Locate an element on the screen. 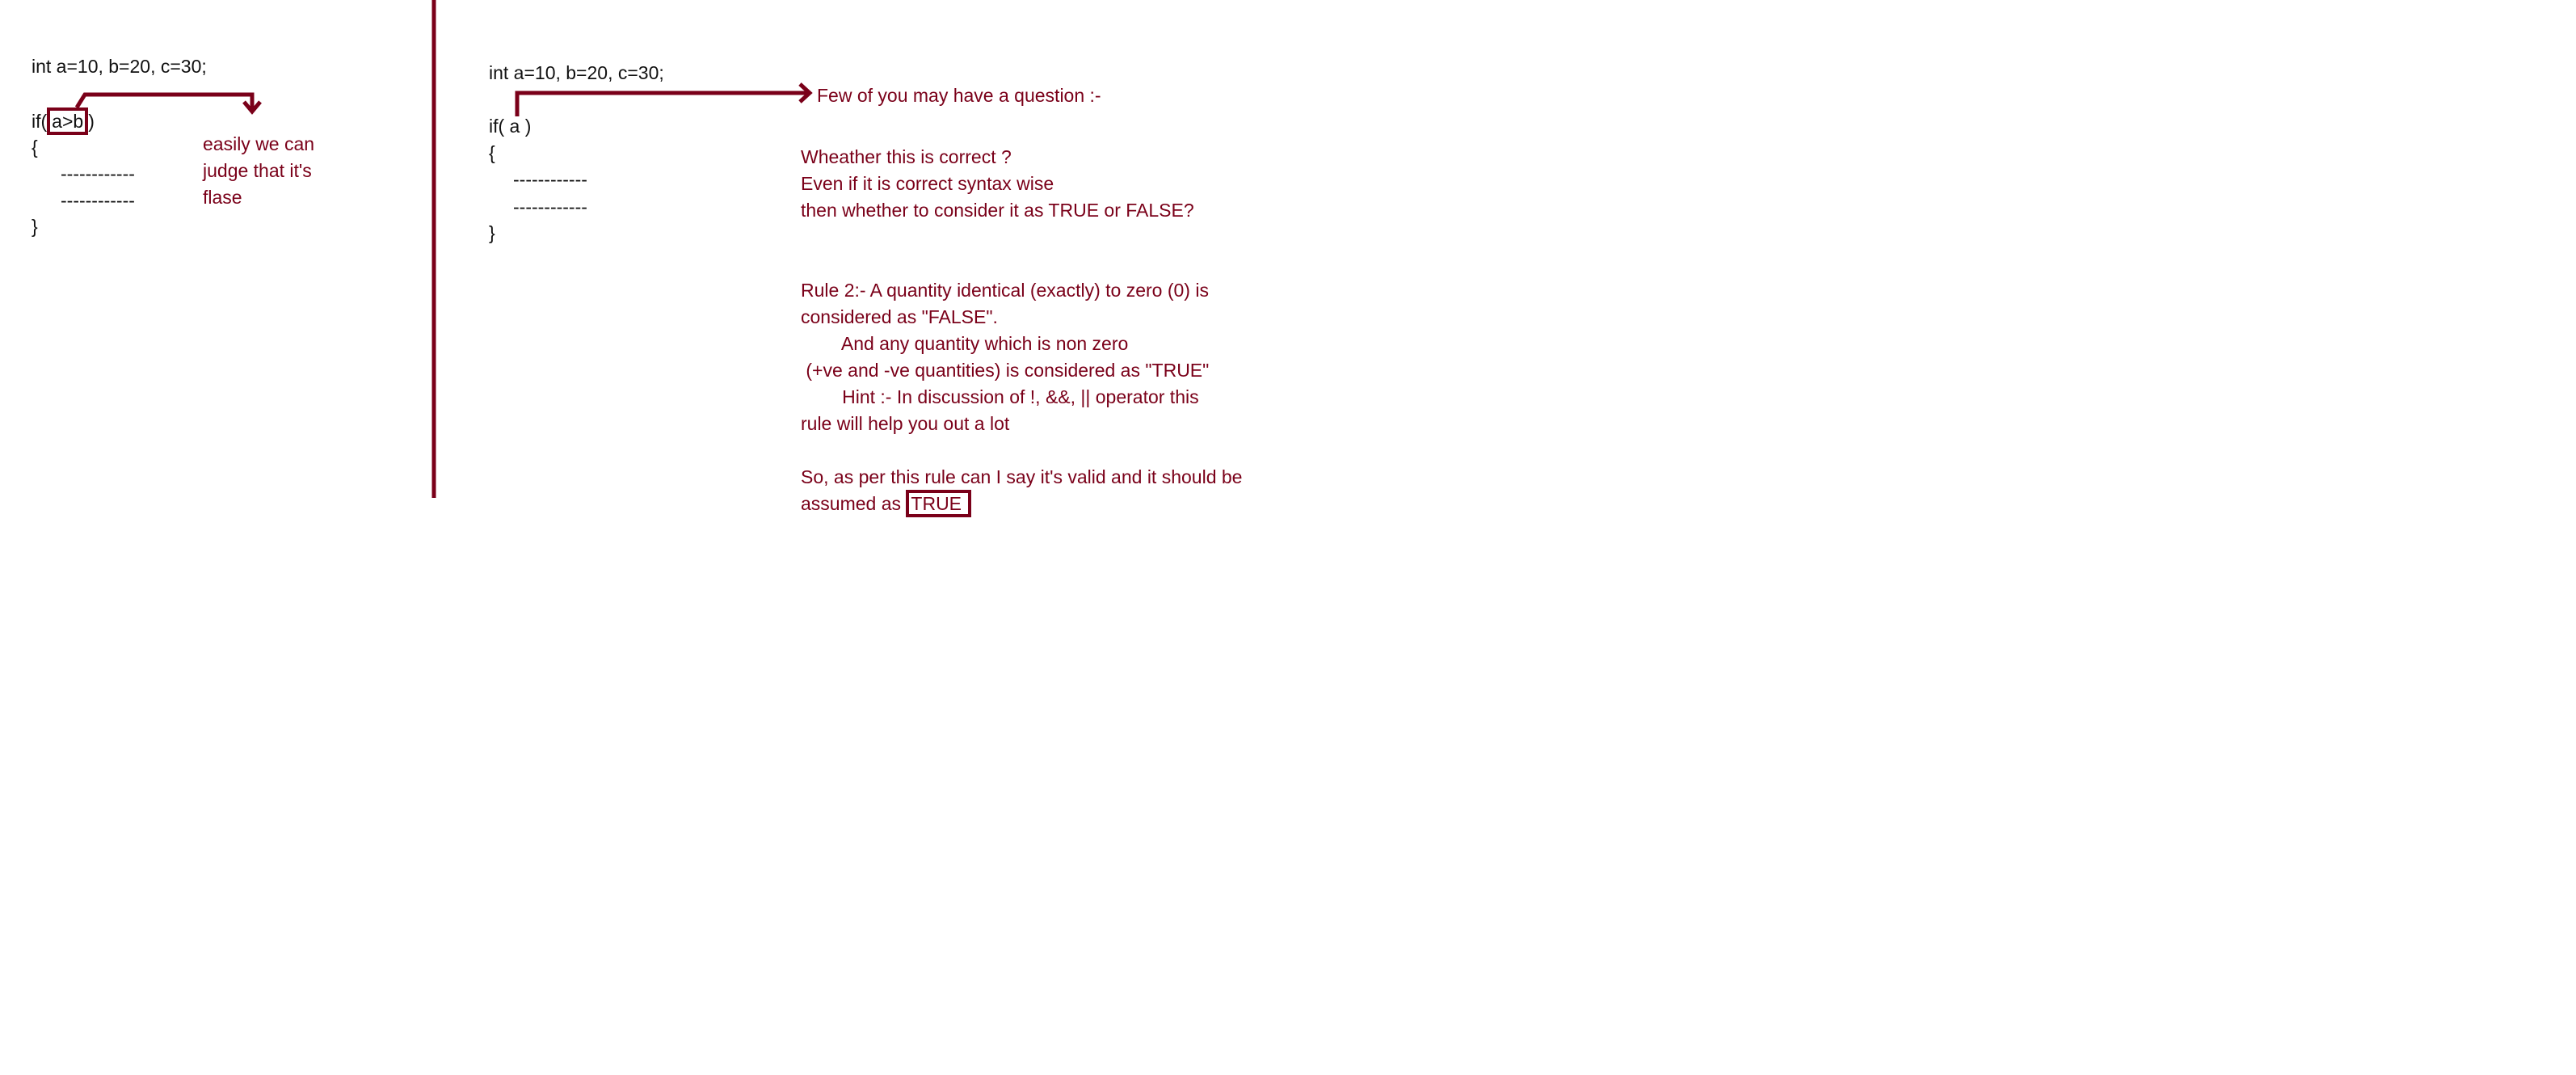 The height and width of the screenshot is (1075, 2576). right-open-brace: { is located at coordinates (492, 153).